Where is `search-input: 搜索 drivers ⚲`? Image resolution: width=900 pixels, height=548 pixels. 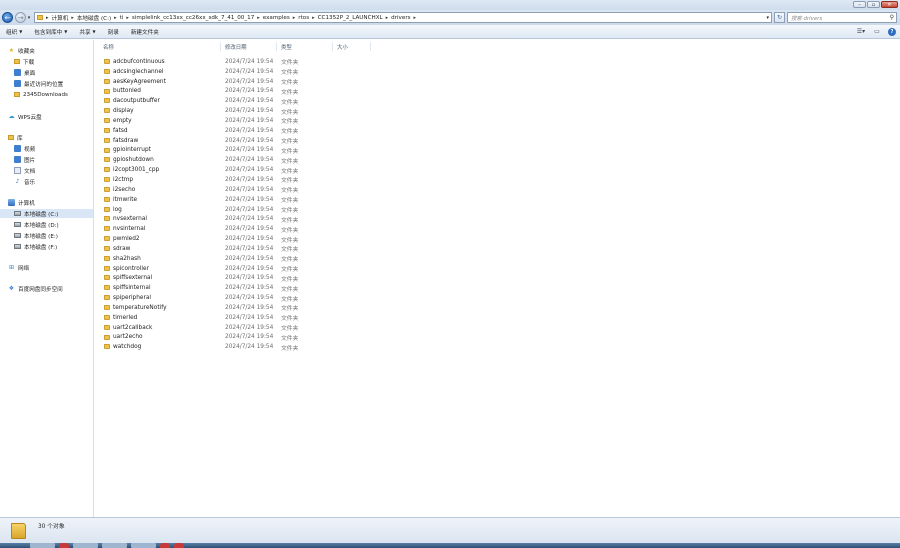
search-input: 搜索 drivers ⚲ is located at coordinates (842, 17).